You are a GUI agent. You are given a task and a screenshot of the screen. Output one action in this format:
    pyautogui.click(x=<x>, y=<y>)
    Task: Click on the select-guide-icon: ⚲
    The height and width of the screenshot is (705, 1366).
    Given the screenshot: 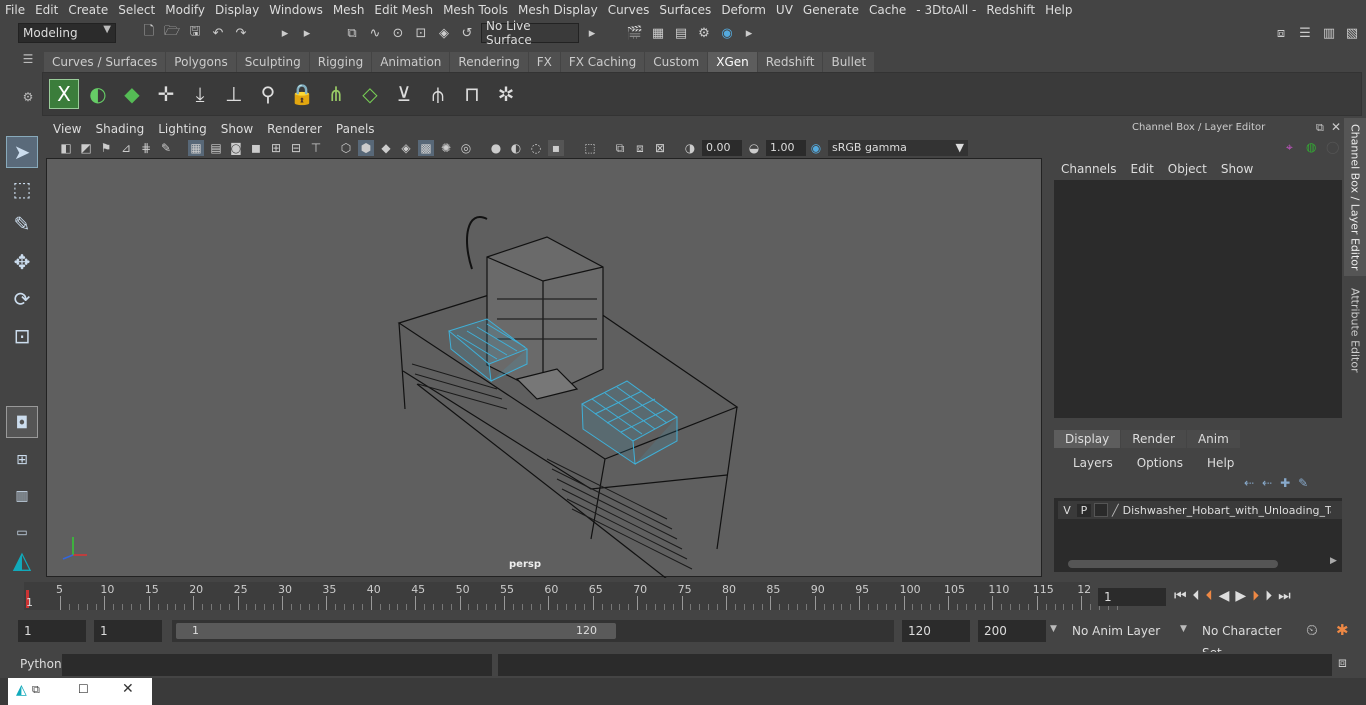 What is the action you would take?
    pyautogui.click(x=268, y=94)
    